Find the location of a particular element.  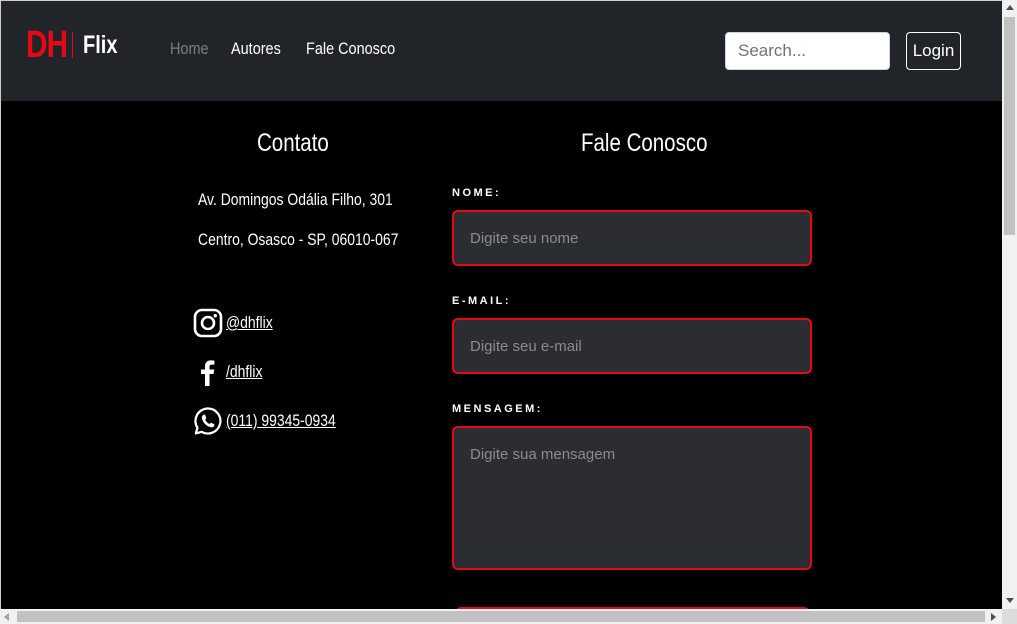

search-input is located at coordinates (807, 51).